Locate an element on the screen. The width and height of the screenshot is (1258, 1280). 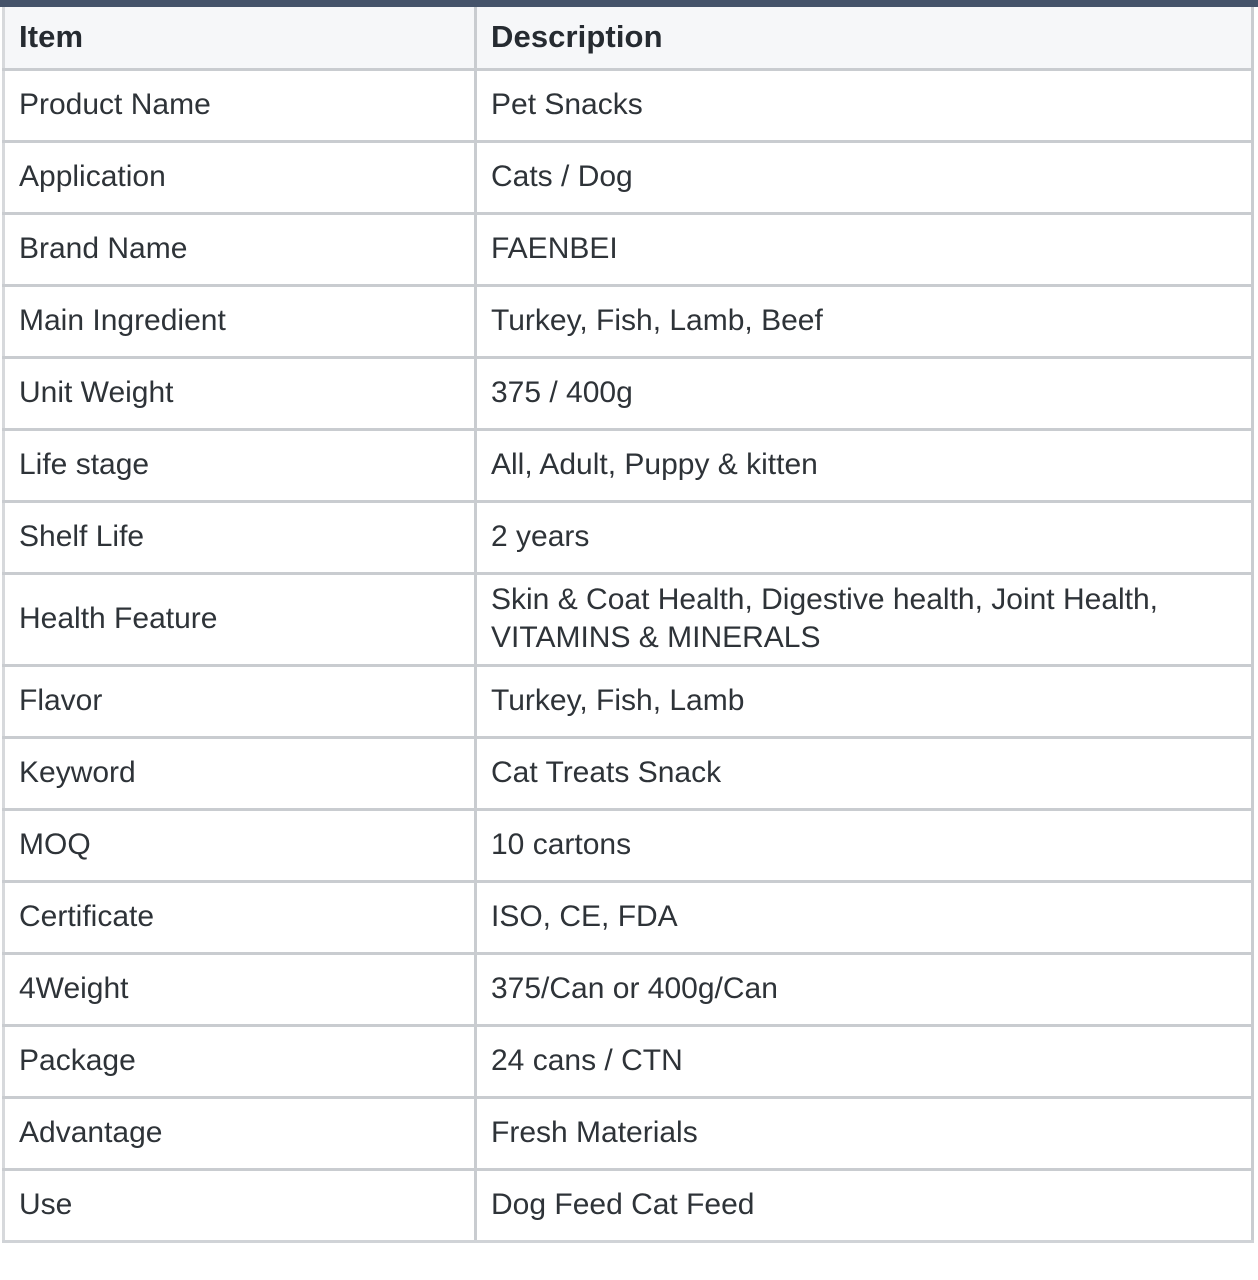
row-value-use: Dog Feed Cat Feed is located at coordinates (864, 1206).